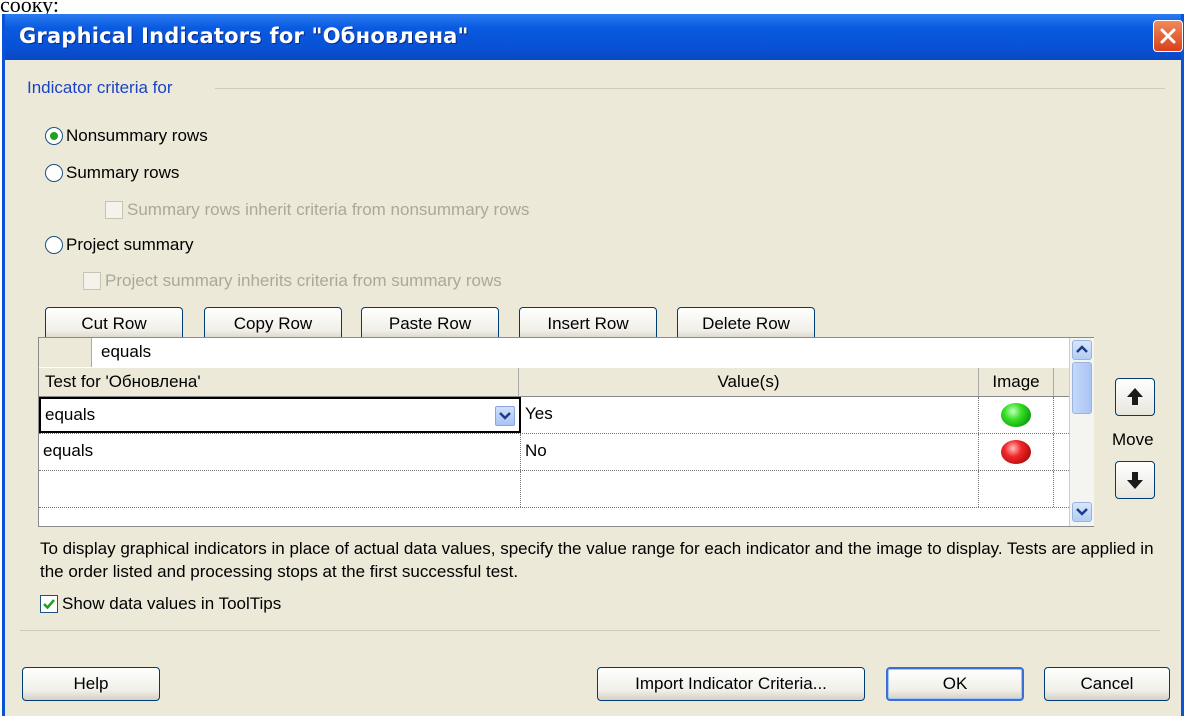 The image size is (1184, 716). I want to click on column-header-values: Value(s), so click(749, 382).